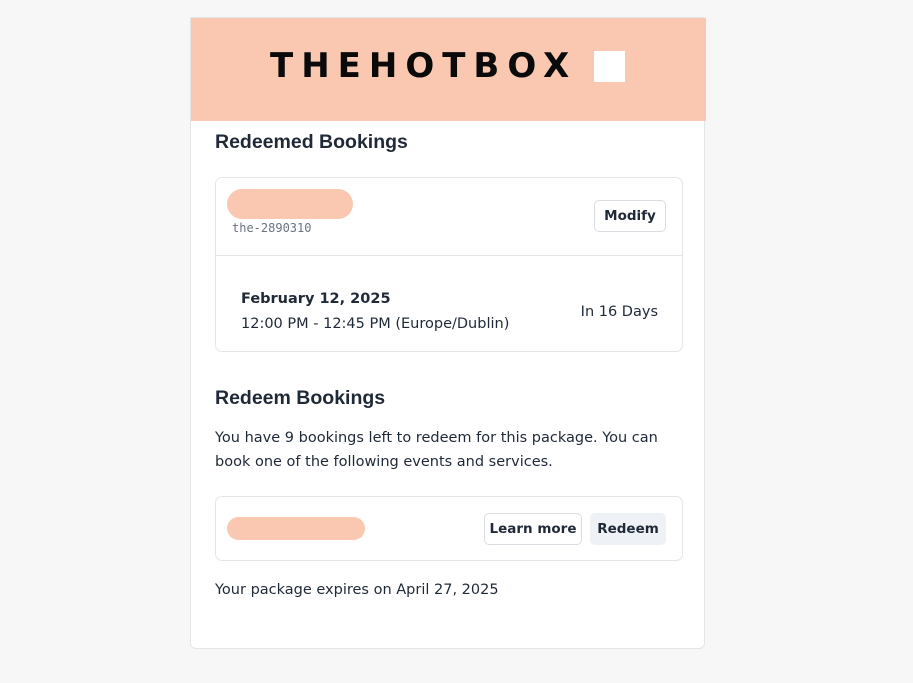  I want to click on learn-more-button: Learn more, so click(533, 529).